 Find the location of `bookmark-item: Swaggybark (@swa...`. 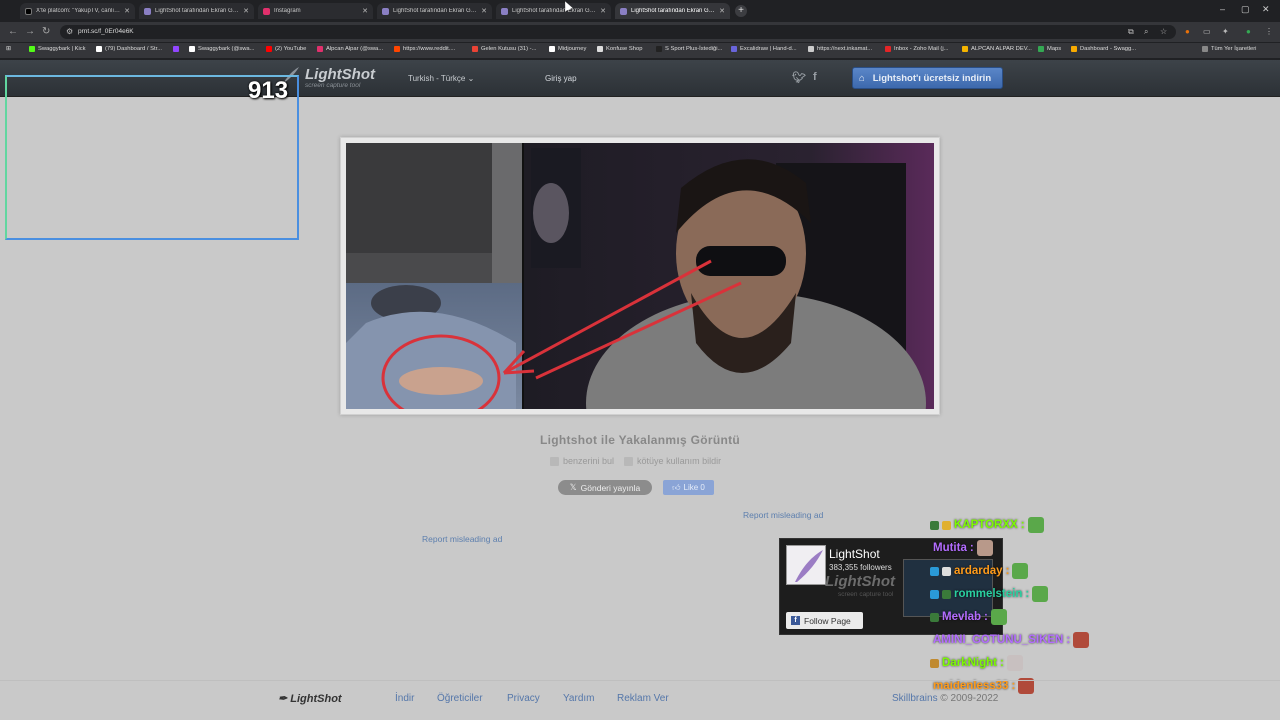

bookmark-item: Swaggybark (@swa... is located at coordinates (221, 49).